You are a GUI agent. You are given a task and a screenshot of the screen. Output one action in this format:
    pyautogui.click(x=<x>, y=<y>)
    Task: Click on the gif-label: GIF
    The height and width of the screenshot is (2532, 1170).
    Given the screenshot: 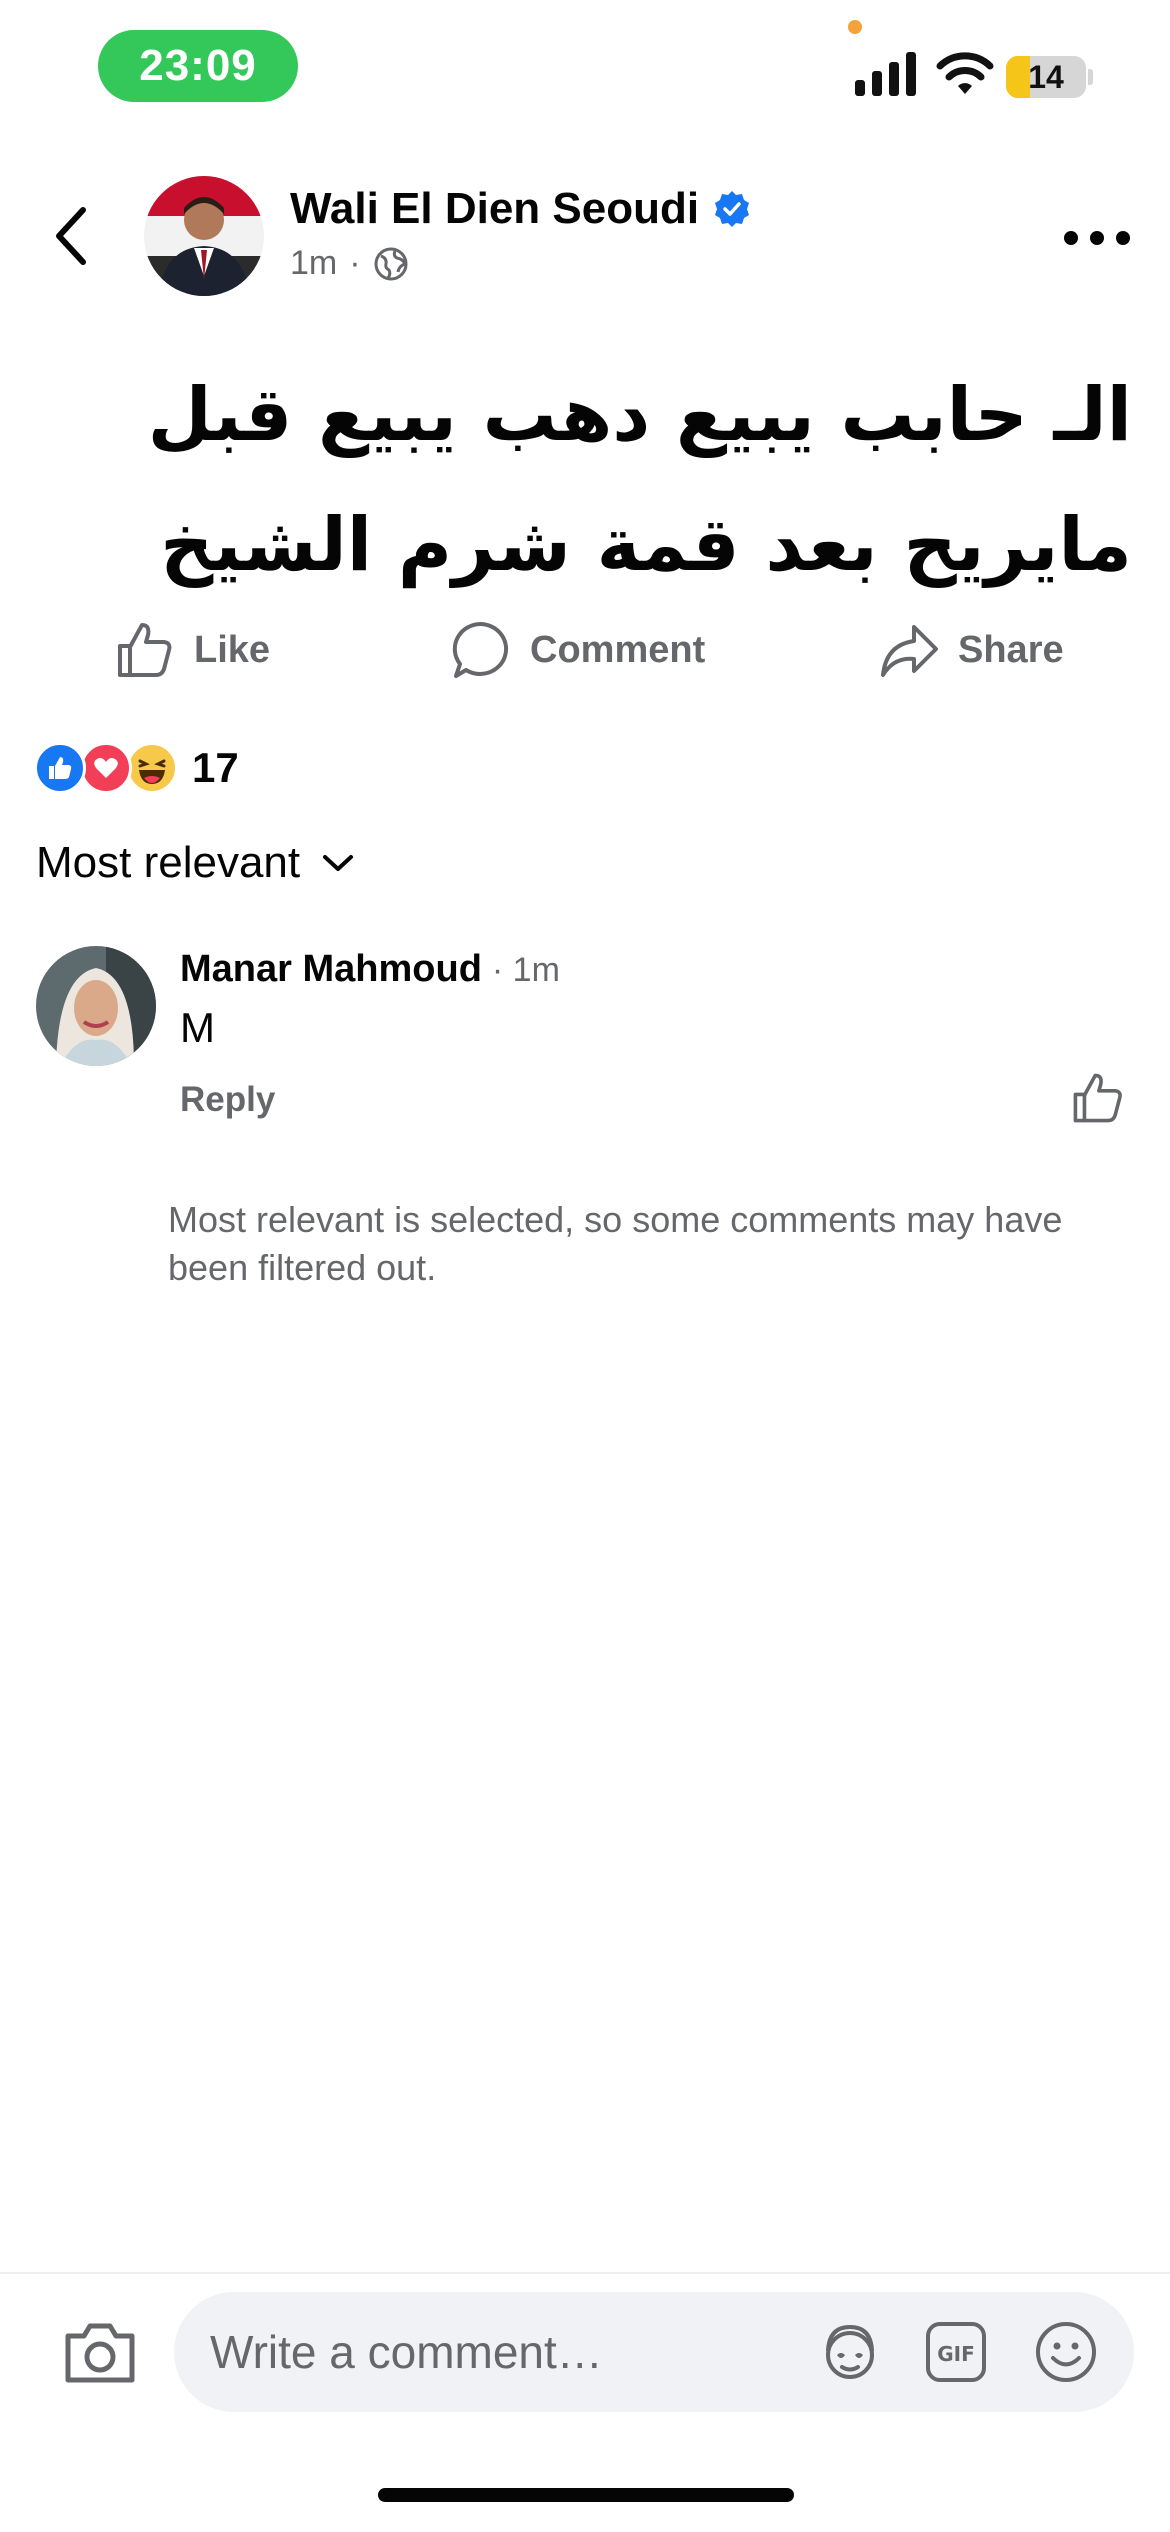 What is the action you would take?
    pyautogui.click(x=956, y=2354)
    